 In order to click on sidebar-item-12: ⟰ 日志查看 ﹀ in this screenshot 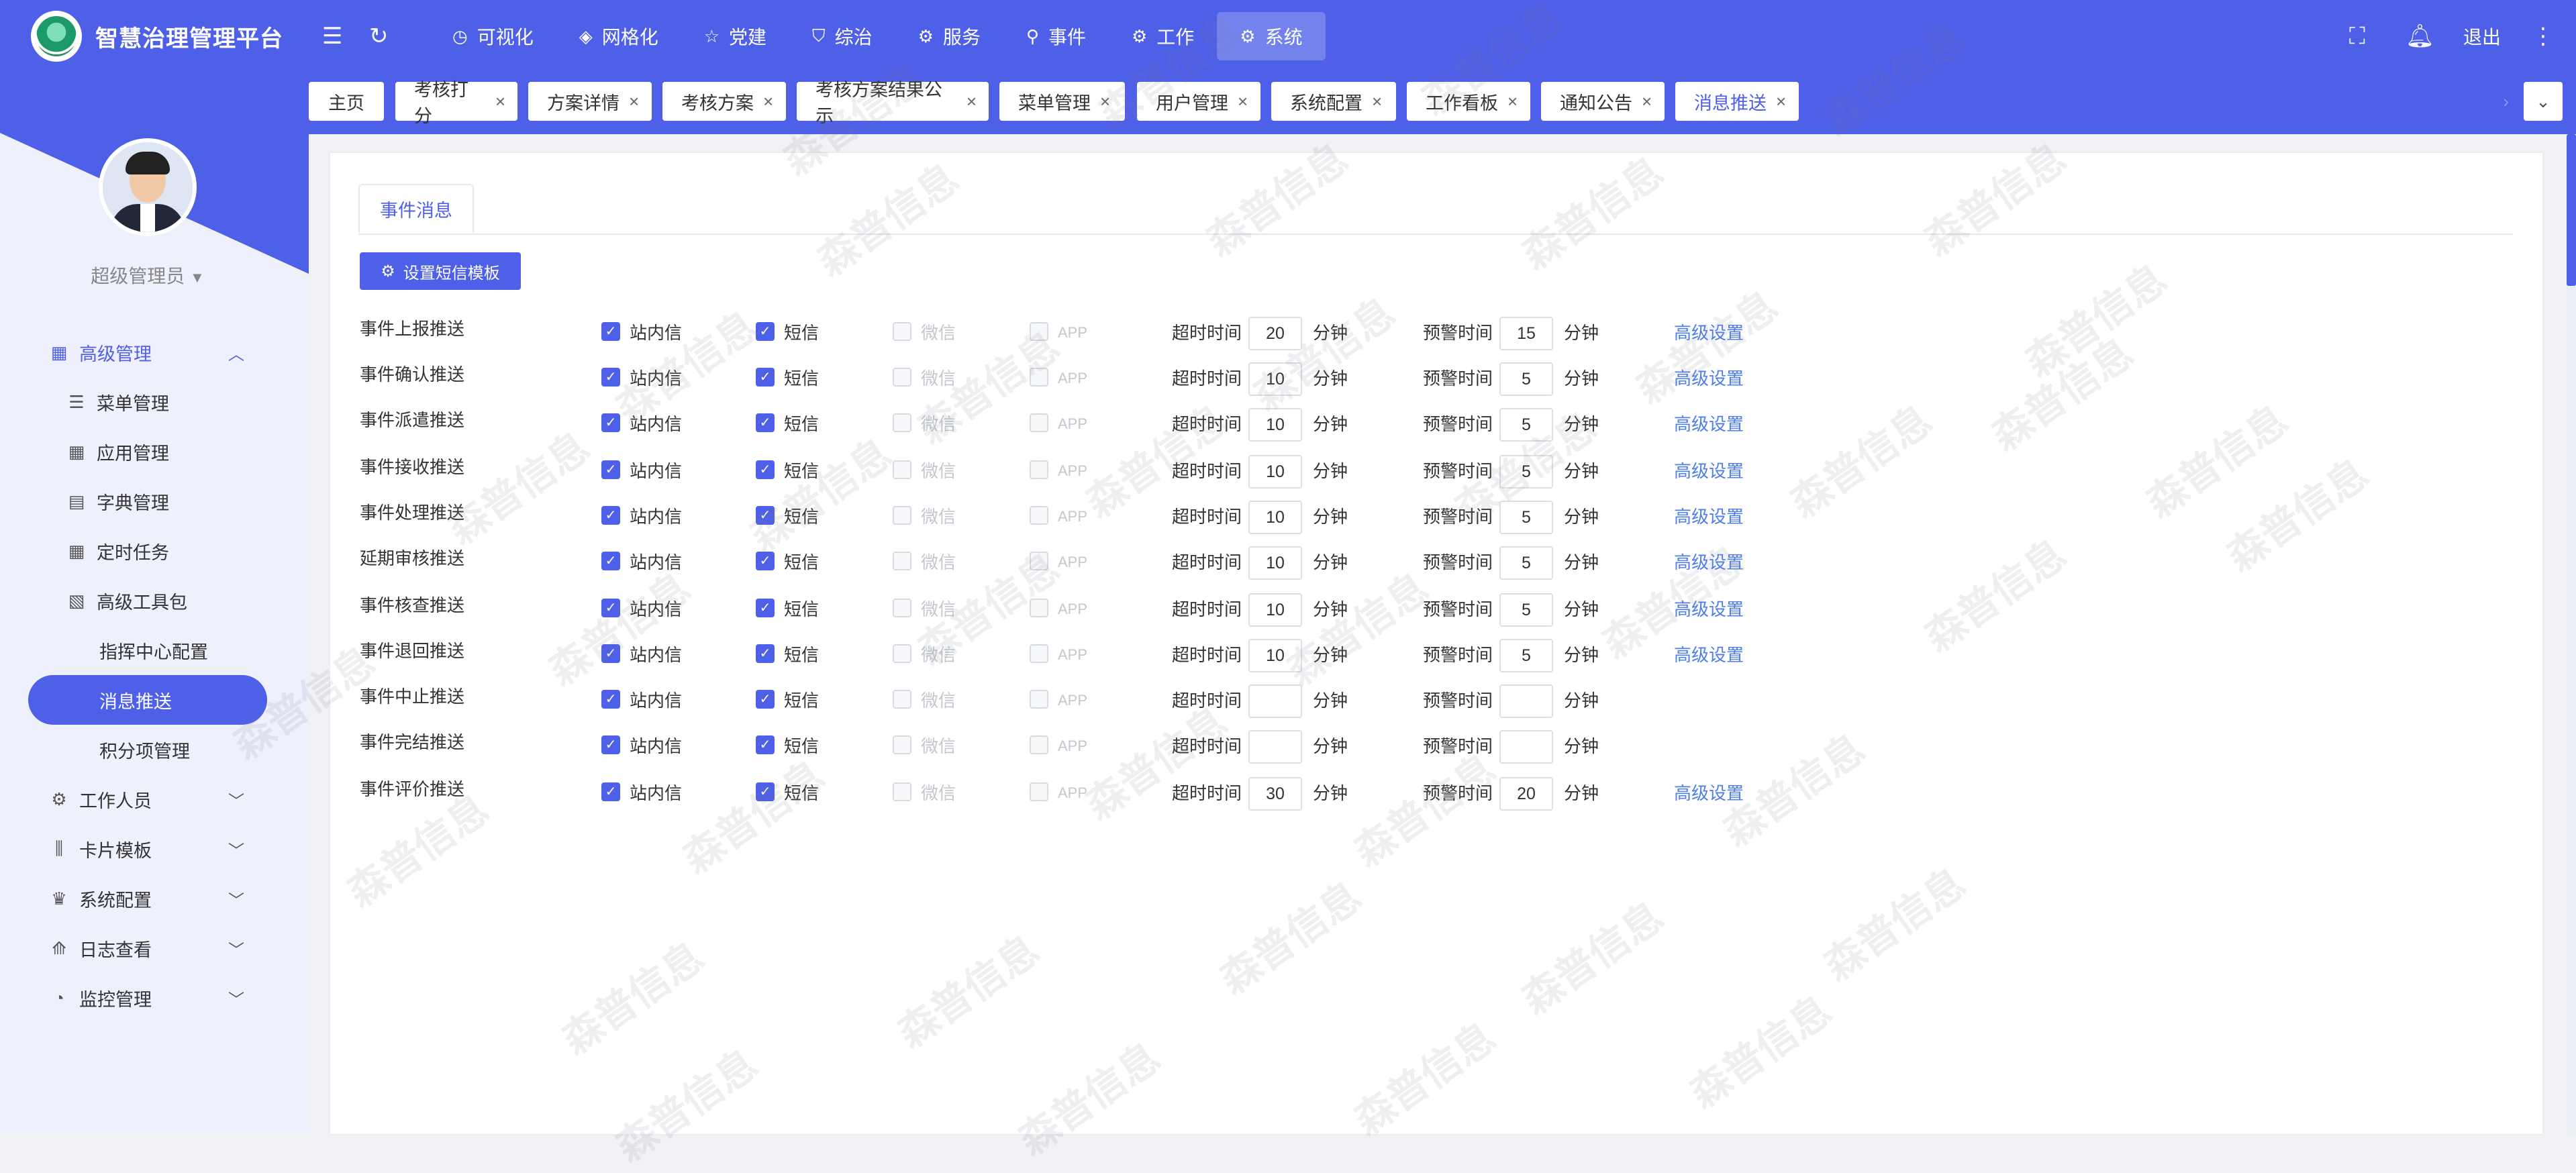, I will do `click(154, 948)`.